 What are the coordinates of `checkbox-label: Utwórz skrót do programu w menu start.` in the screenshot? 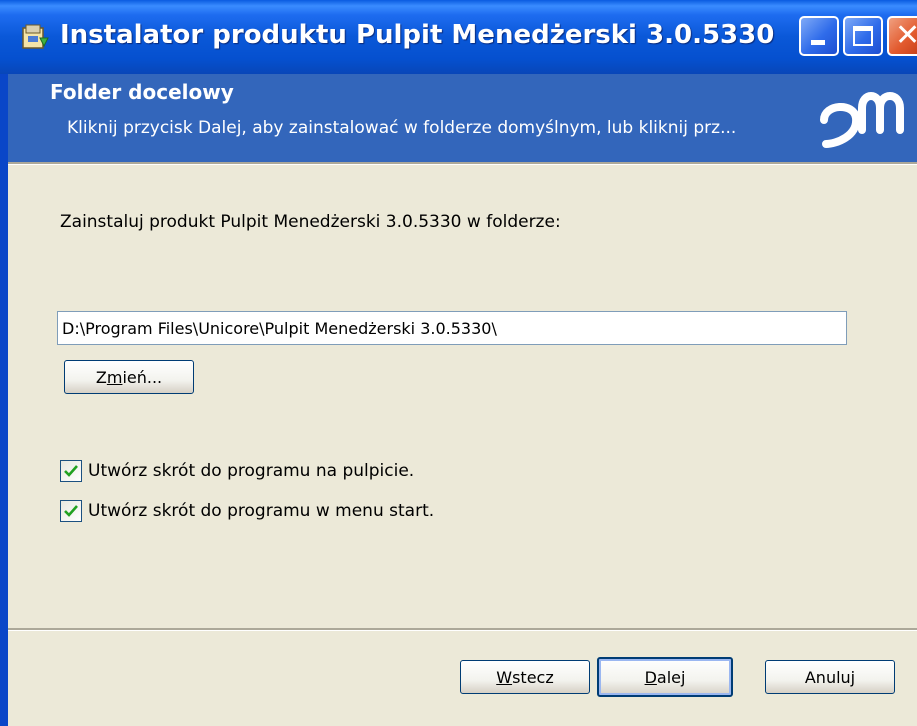 It's located at (261, 511).